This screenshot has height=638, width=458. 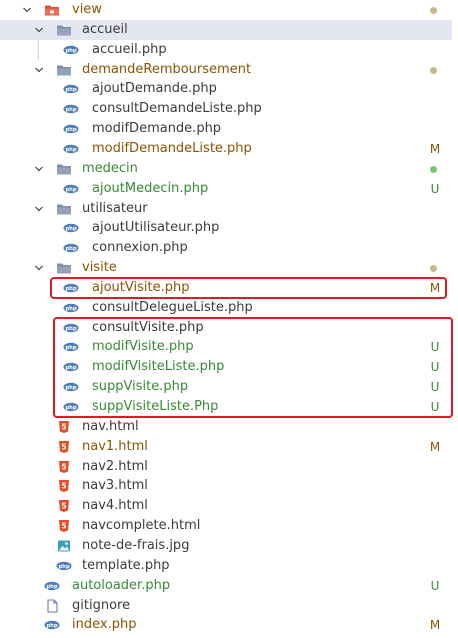 I want to click on file-row: php accueil.php, so click(x=226, y=50).